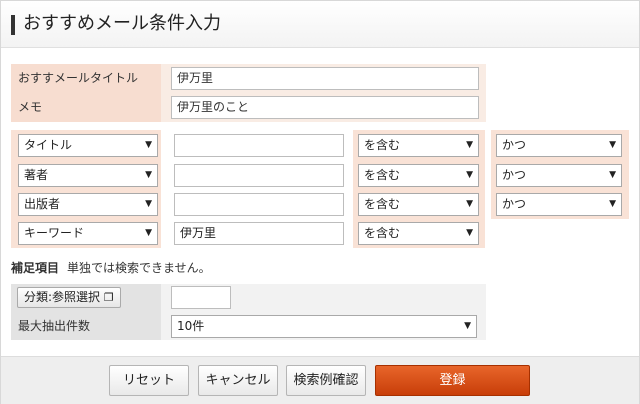  What do you see at coordinates (48, 145) in the screenshot?
I see `field-select-value: タイトル` at bounding box center [48, 145].